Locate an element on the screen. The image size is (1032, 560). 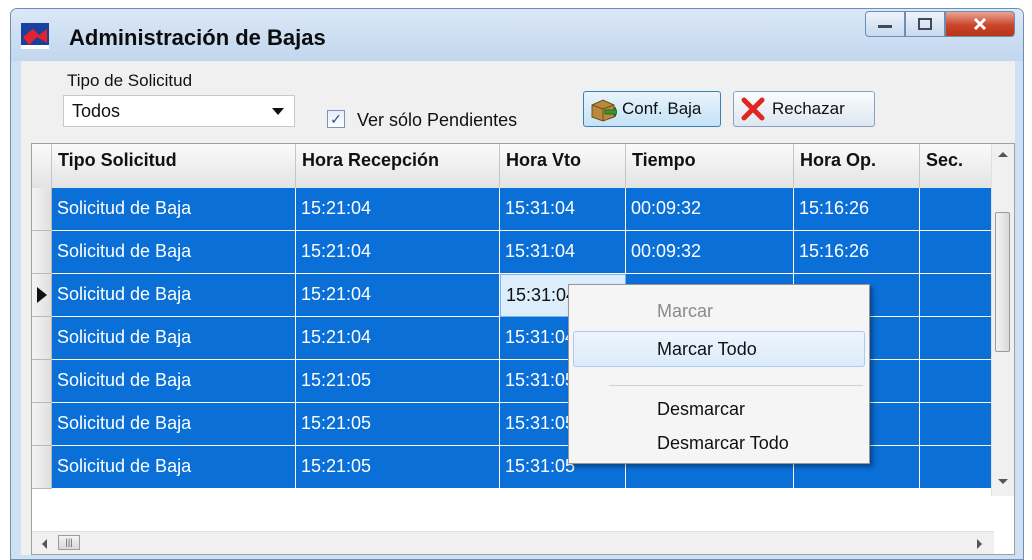
menu-item-marcar: Marcar is located at coordinates (719, 311).